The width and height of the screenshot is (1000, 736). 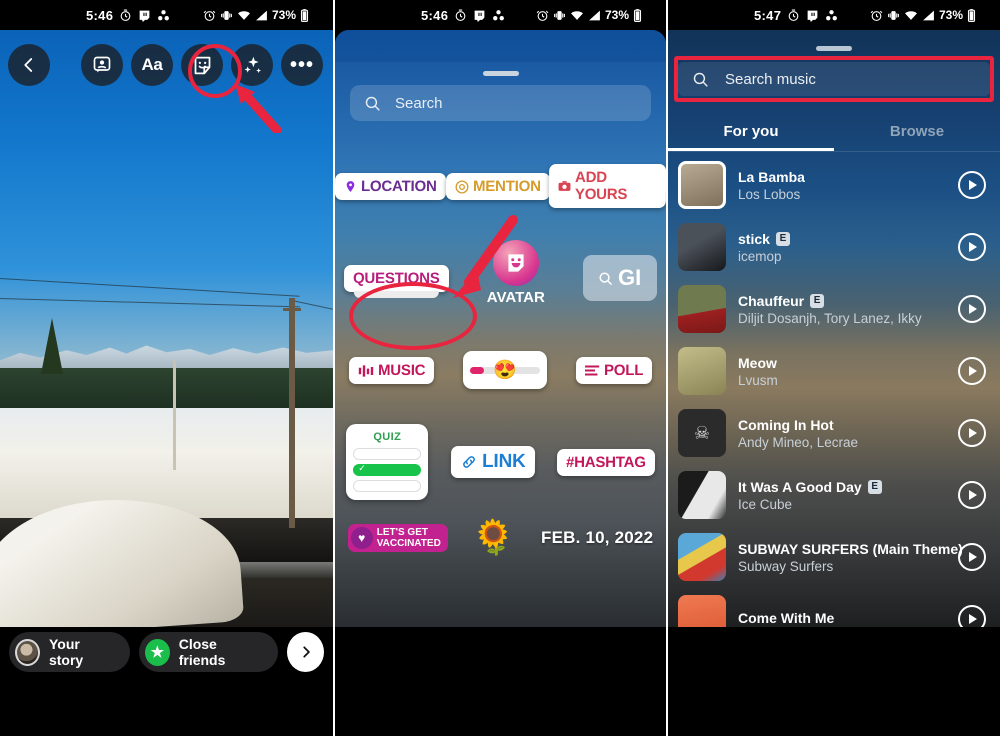 I want to click on more-options-button: •••, so click(x=302, y=65).